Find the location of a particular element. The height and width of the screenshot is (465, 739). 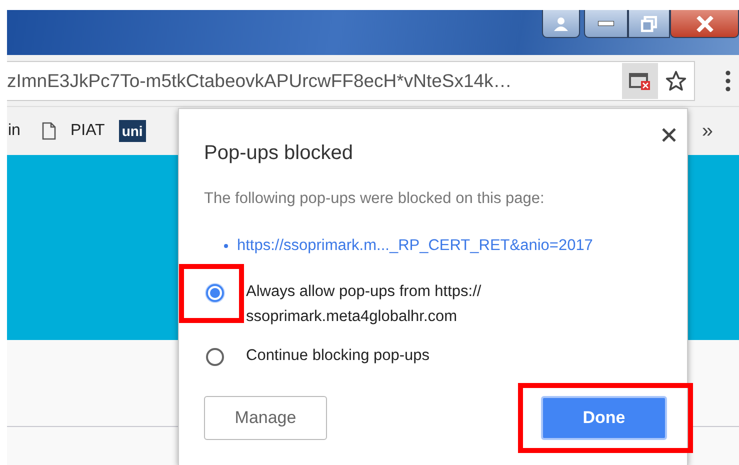

restore-icon is located at coordinates (649, 24).